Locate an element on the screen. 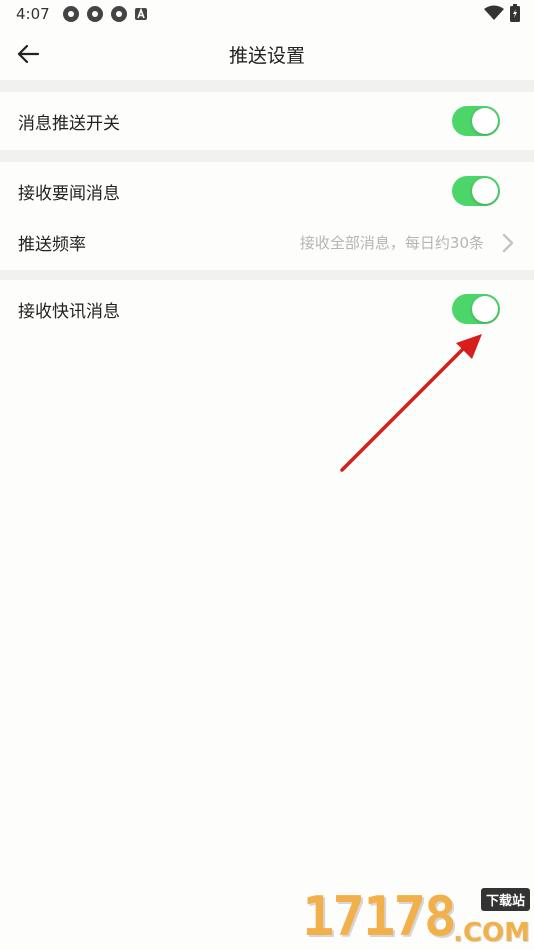 The width and height of the screenshot is (534, 950). page-title: 推送设置 is located at coordinates (266, 55).